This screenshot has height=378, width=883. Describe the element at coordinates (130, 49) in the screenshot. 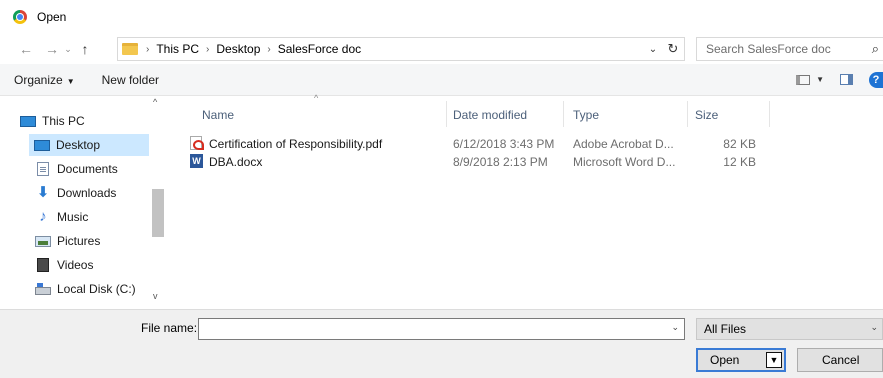

I see `folder-icon` at that location.